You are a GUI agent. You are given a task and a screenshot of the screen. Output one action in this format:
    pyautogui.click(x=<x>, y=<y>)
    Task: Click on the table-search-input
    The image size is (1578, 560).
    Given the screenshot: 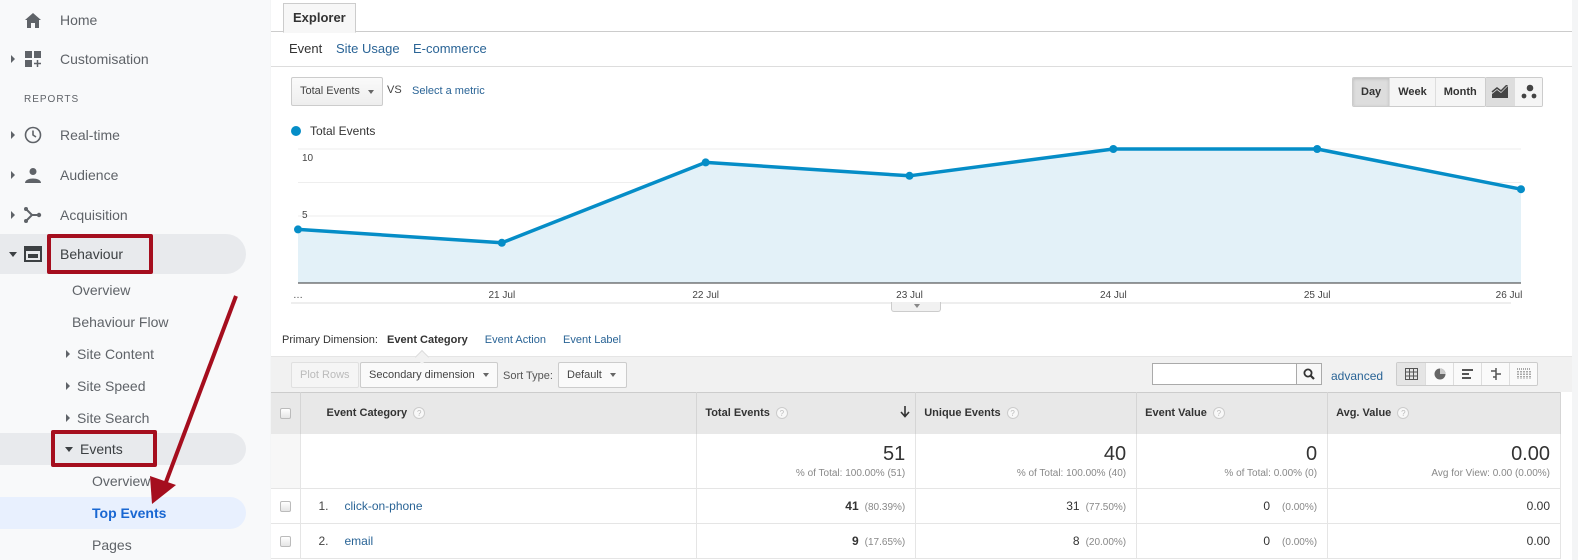 What is the action you would take?
    pyautogui.click(x=1225, y=374)
    